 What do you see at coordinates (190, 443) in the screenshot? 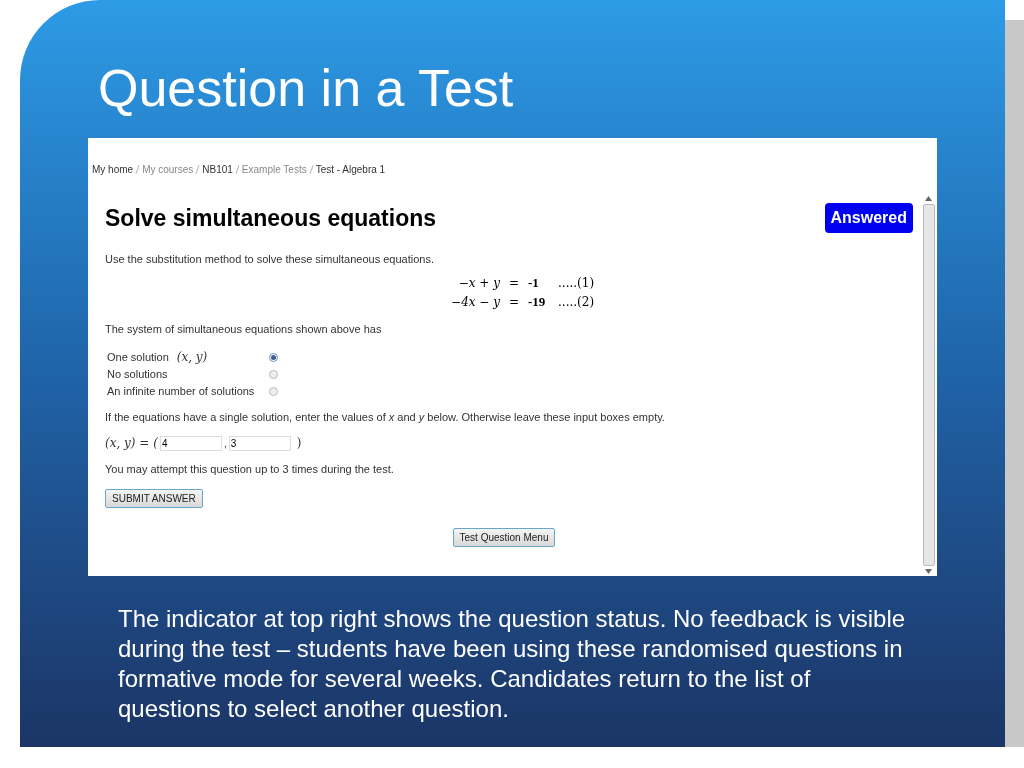
I see `input-field: 4` at bounding box center [190, 443].